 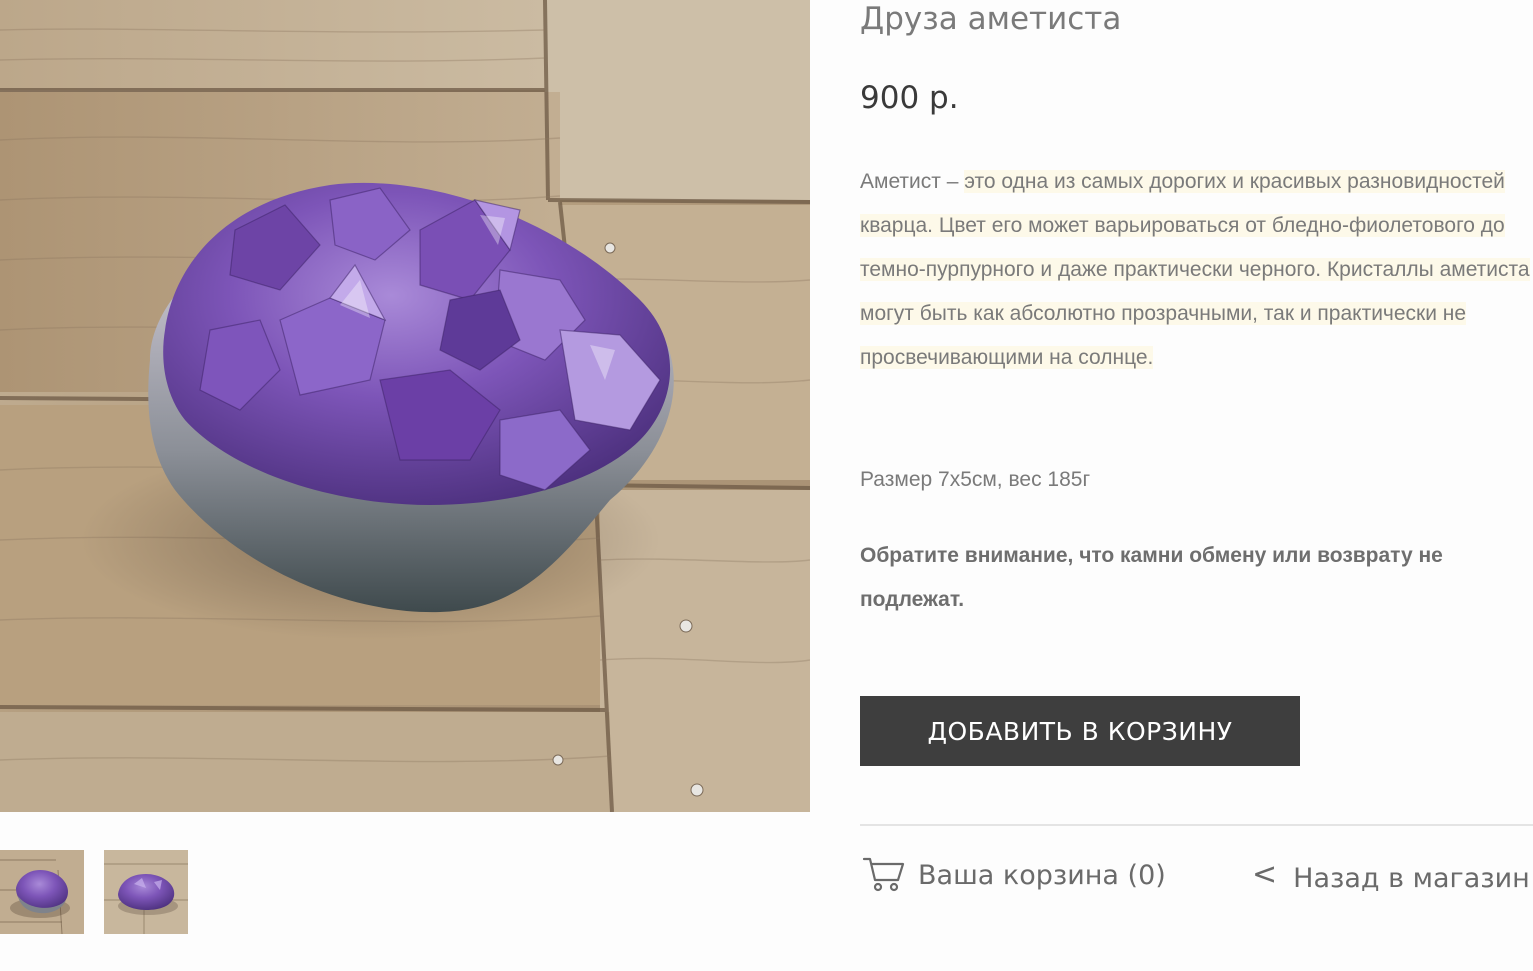 What do you see at coordinates (1411, 878) in the screenshot?
I see `back-to-shop-label: Назад в магазин` at bounding box center [1411, 878].